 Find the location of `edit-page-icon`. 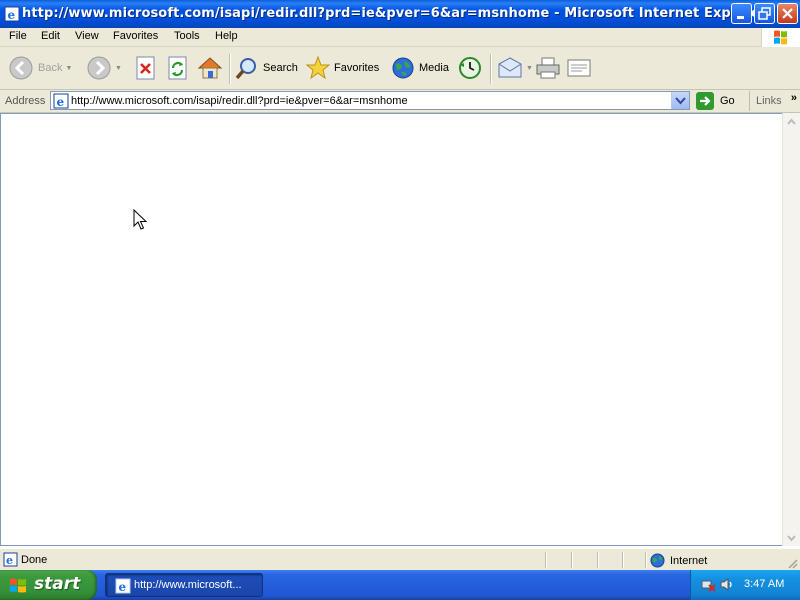

edit-page-icon is located at coordinates (579, 68).